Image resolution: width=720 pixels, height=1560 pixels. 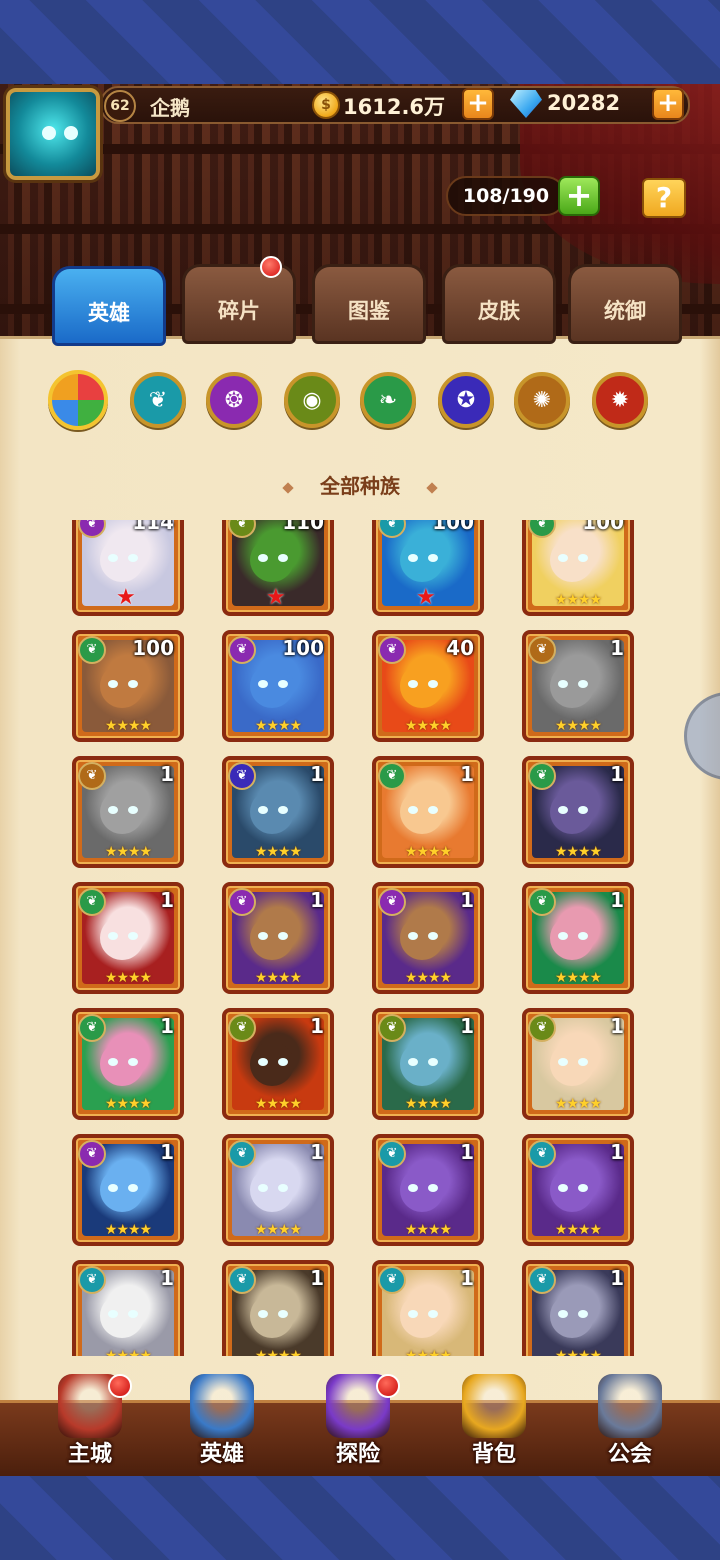 I want to click on notification-dot, so click(x=388, y=1386).